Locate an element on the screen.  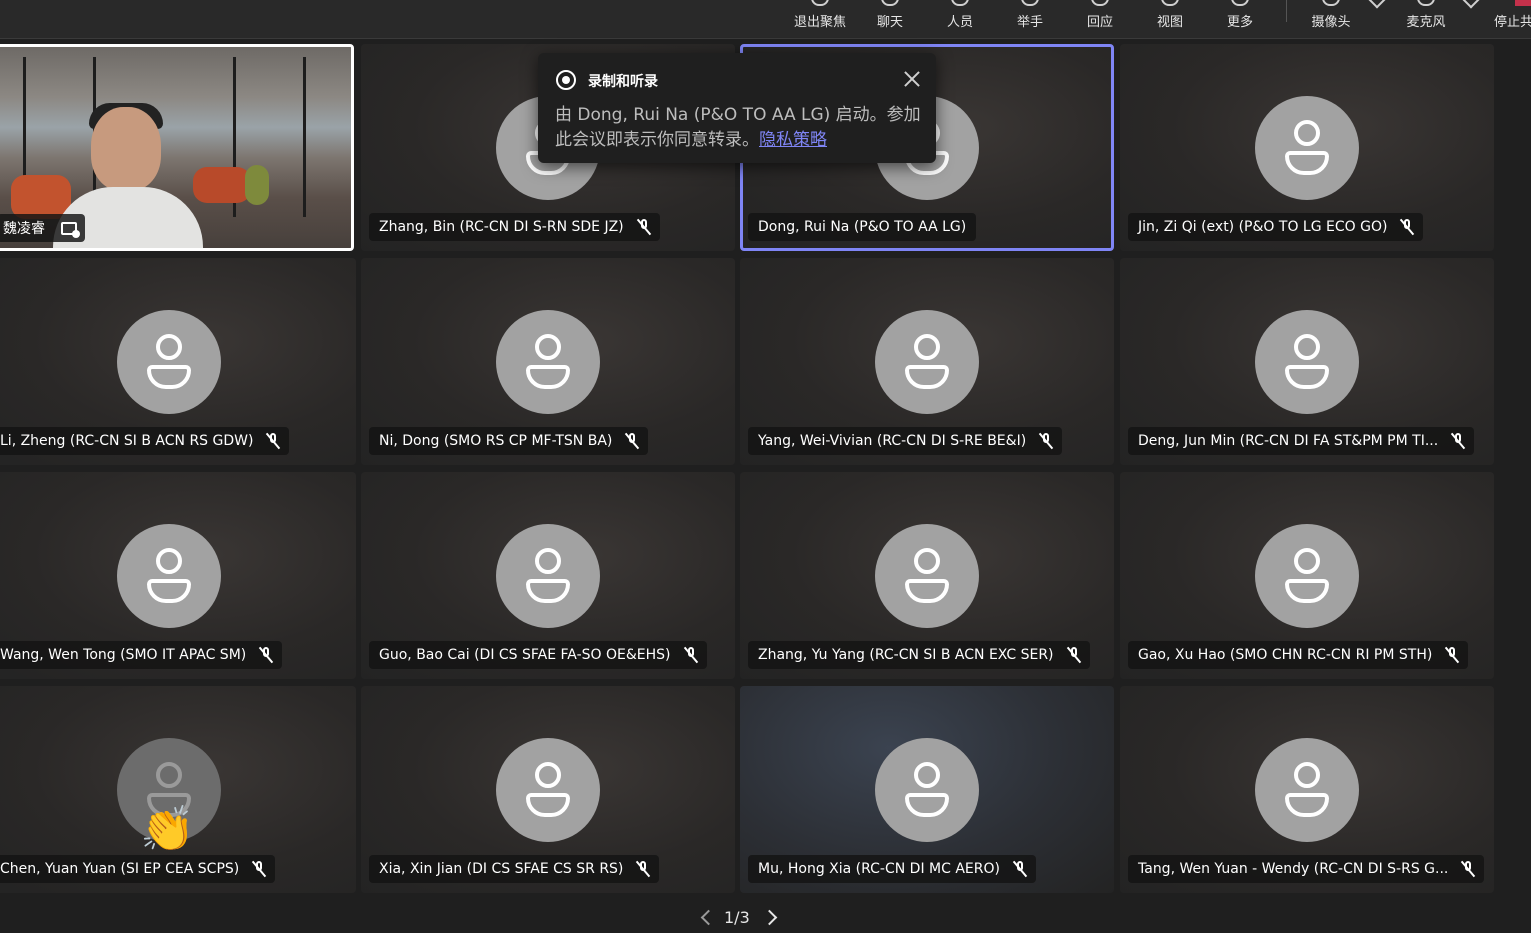
react-button: 回应 is located at coordinates (1100, 19).